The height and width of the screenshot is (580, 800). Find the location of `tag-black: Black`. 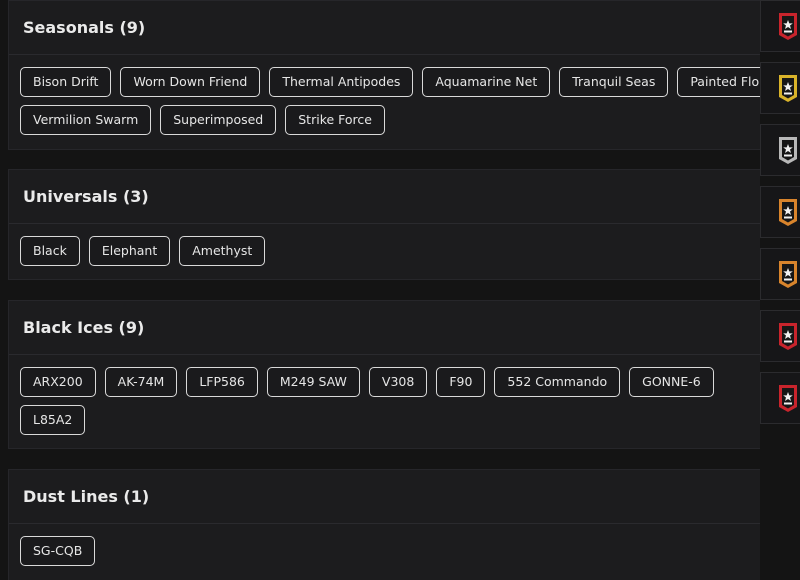

tag-black: Black is located at coordinates (50, 251).